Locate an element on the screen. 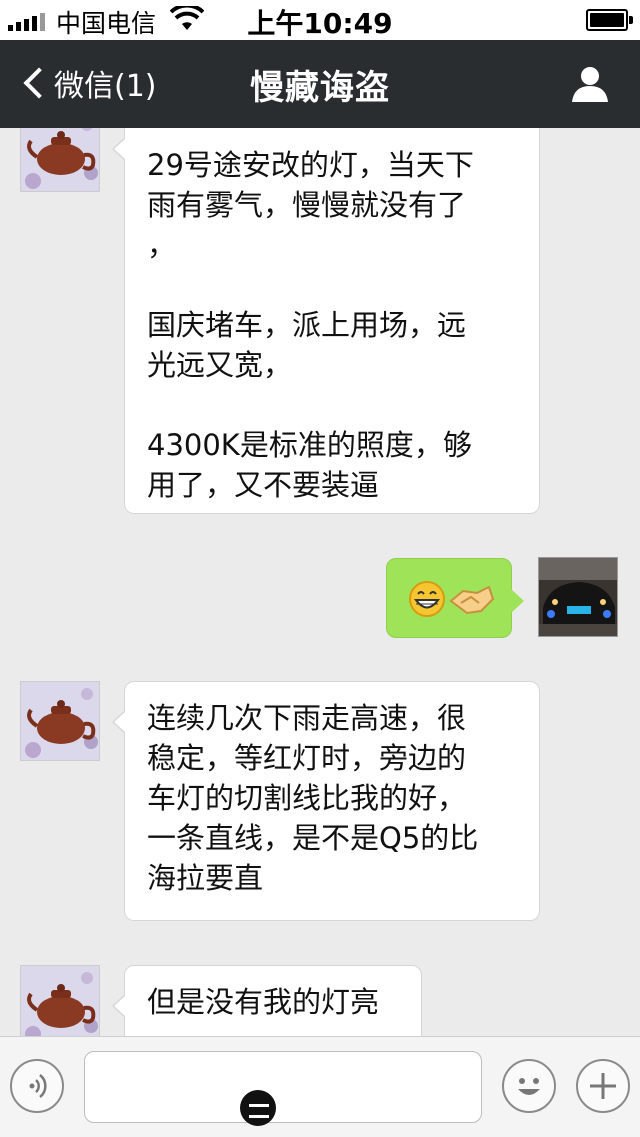 The height and width of the screenshot is (1137, 640). plus-icon is located at coordinates (603, 1086).